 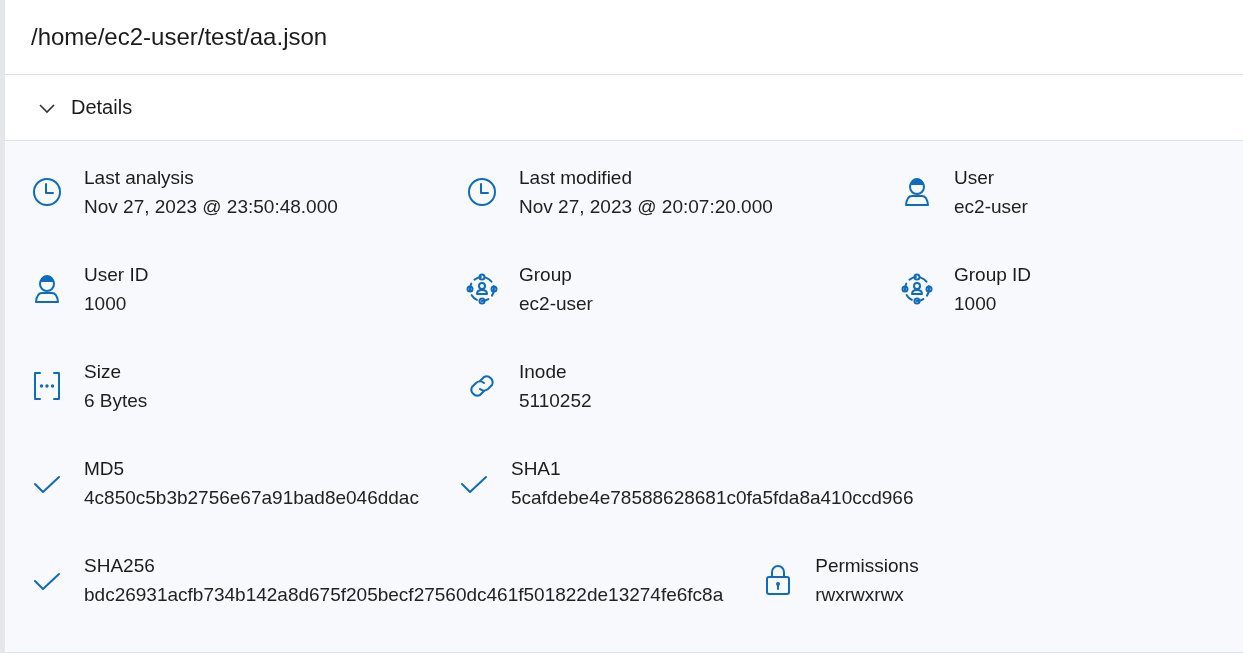 What do you see at coordinates (103, 372) in the screenshot?
I see `detail-label: Size` at bounding box center [103, 372].